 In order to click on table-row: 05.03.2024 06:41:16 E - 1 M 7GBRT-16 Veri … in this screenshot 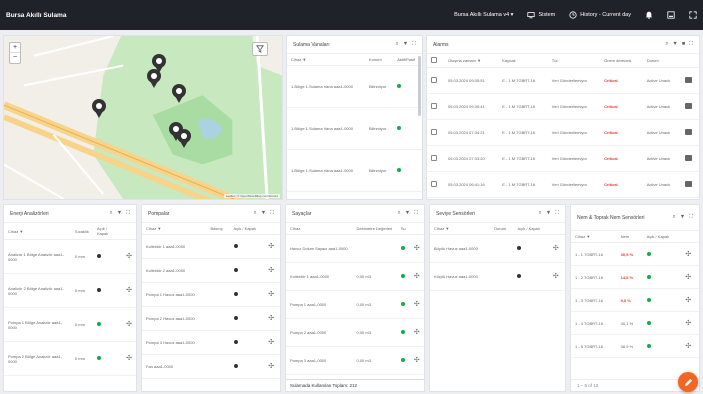, I will do `click(563, 184)`.